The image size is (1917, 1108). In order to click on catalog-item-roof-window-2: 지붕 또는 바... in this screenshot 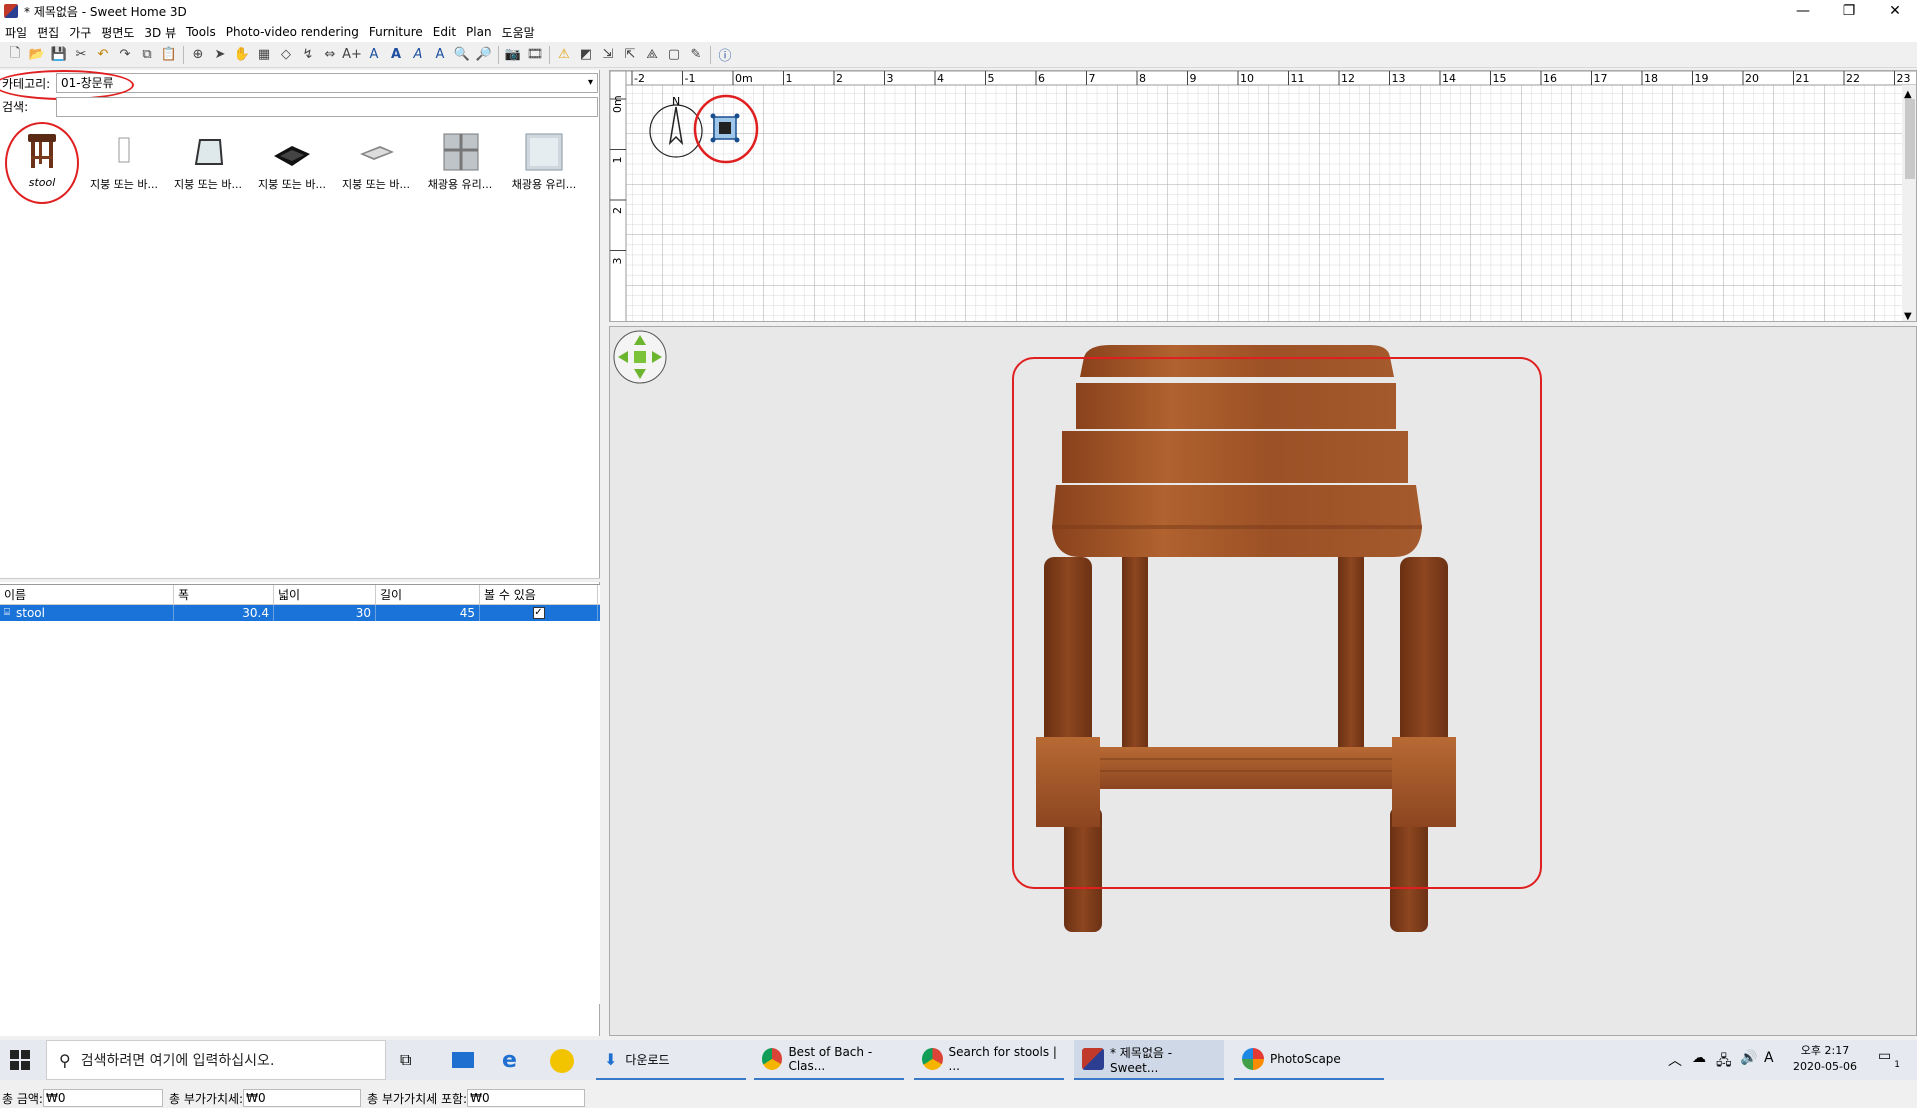, I will do `click(208, 162)`.